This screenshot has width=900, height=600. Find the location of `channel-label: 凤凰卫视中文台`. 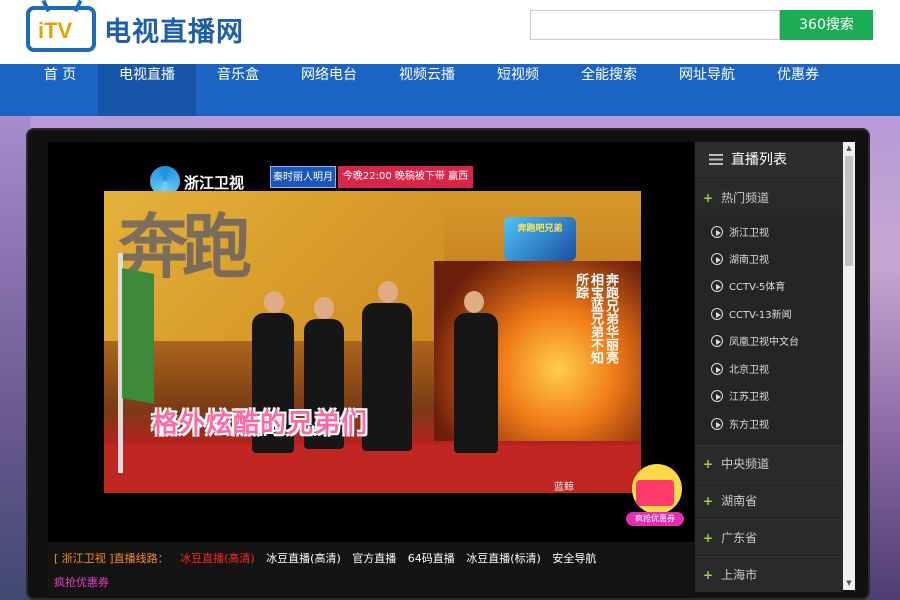

channel-label: 凤凰卫视中文台 is located at coordinates (764, 342).